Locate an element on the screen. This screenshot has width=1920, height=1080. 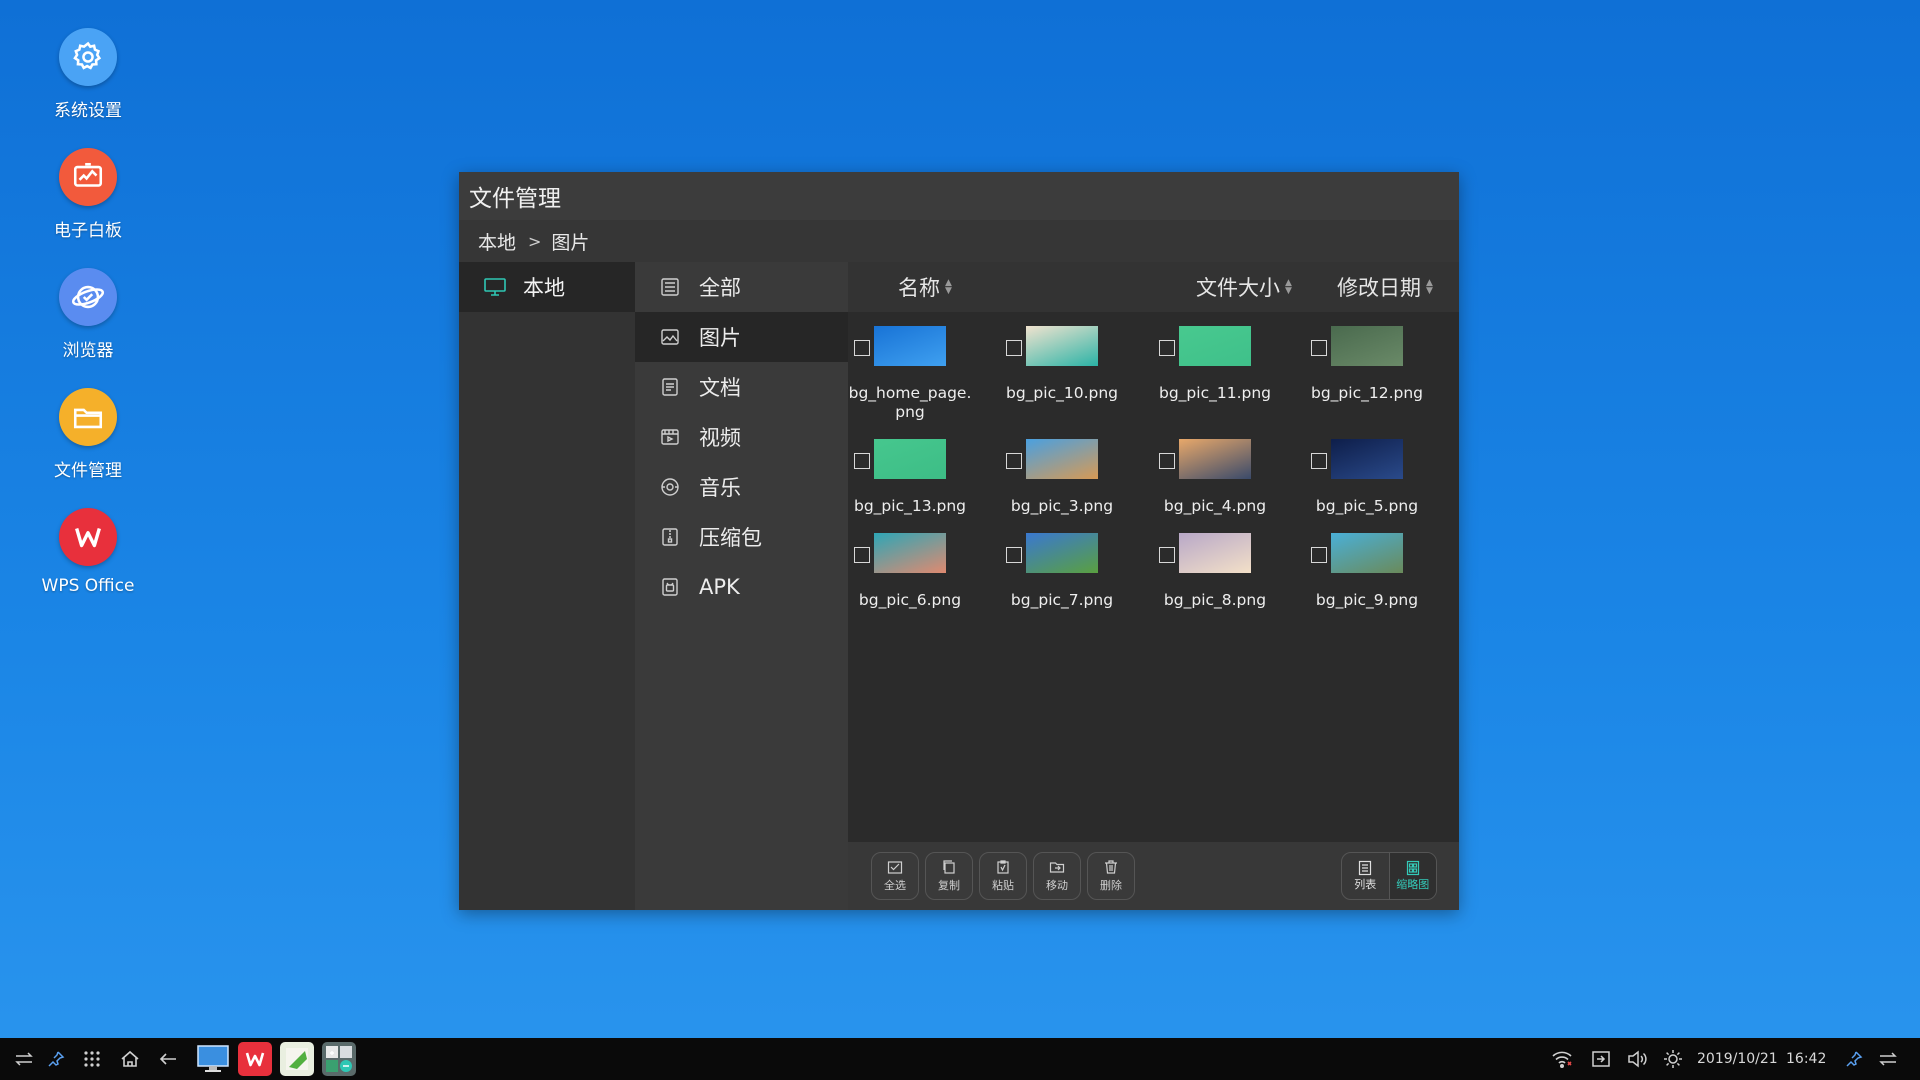
category-documents: 文档 is located at coordinates (741, 387).